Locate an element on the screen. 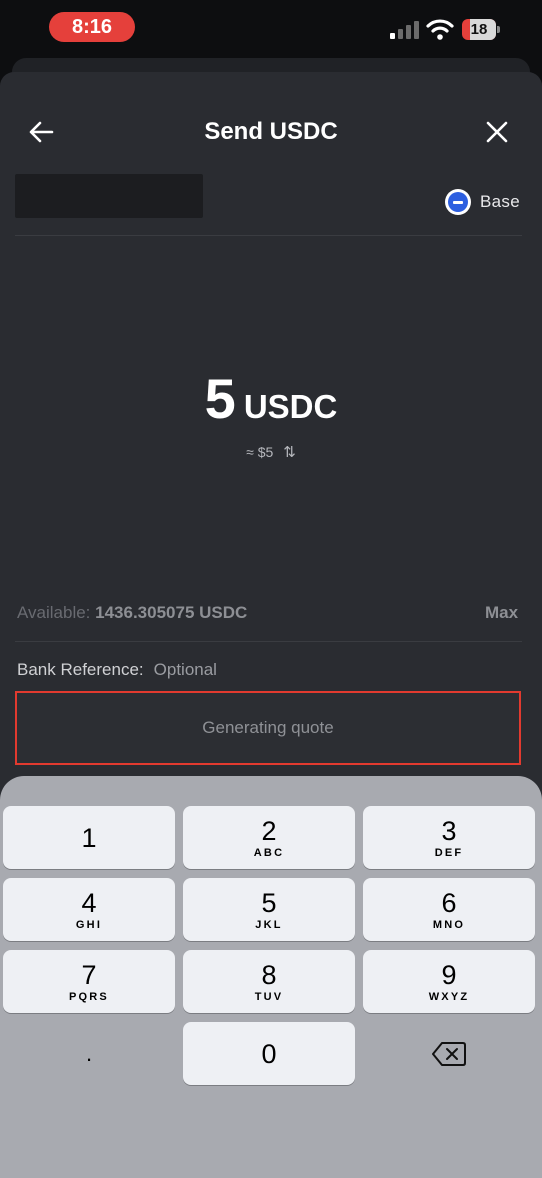 This screenshot has height=1178, width=542. status-time: 8:16 is located at coordinates (92, 26).